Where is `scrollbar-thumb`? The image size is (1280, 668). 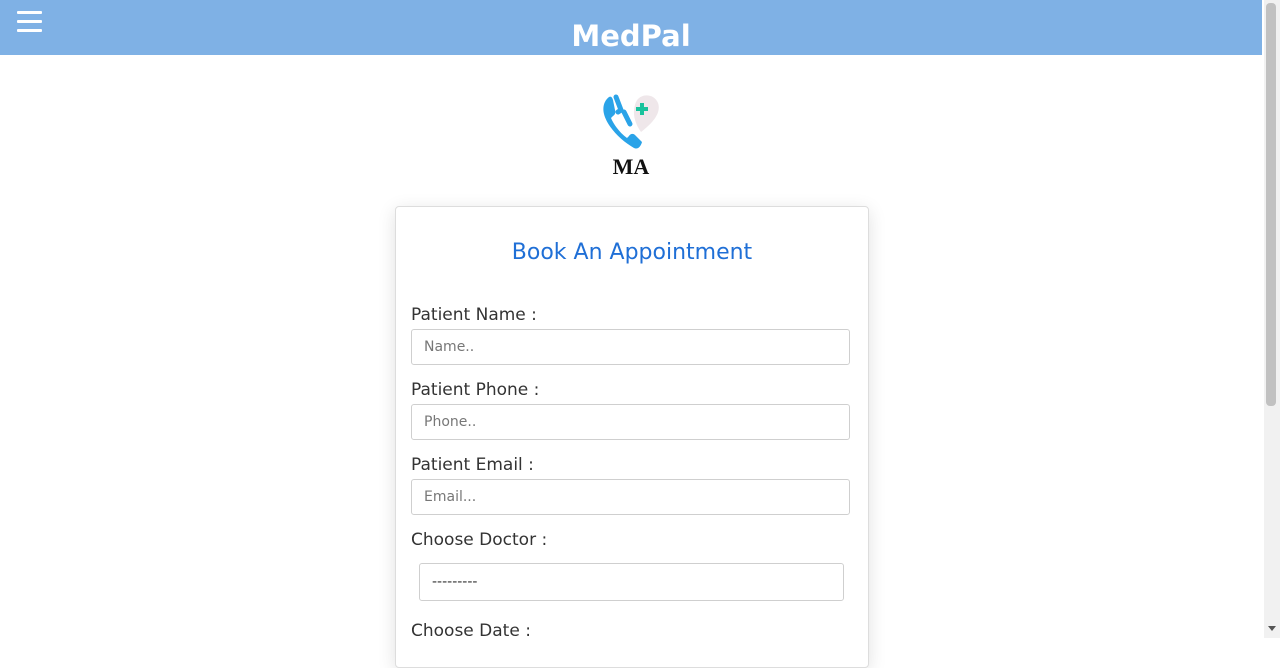 scrollbar-thumb is located at coordinates (1271, 204).